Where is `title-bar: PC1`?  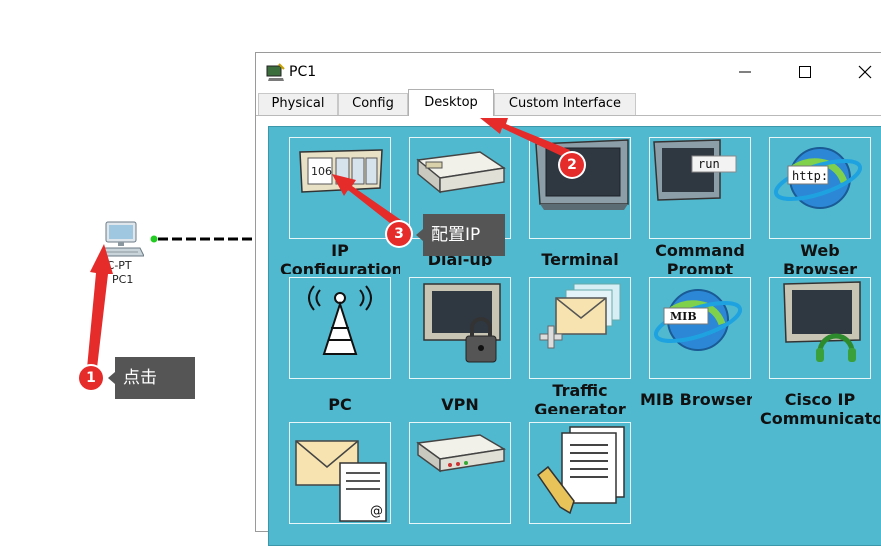 title-bar: PC1 is located at coordinates (568, 72).